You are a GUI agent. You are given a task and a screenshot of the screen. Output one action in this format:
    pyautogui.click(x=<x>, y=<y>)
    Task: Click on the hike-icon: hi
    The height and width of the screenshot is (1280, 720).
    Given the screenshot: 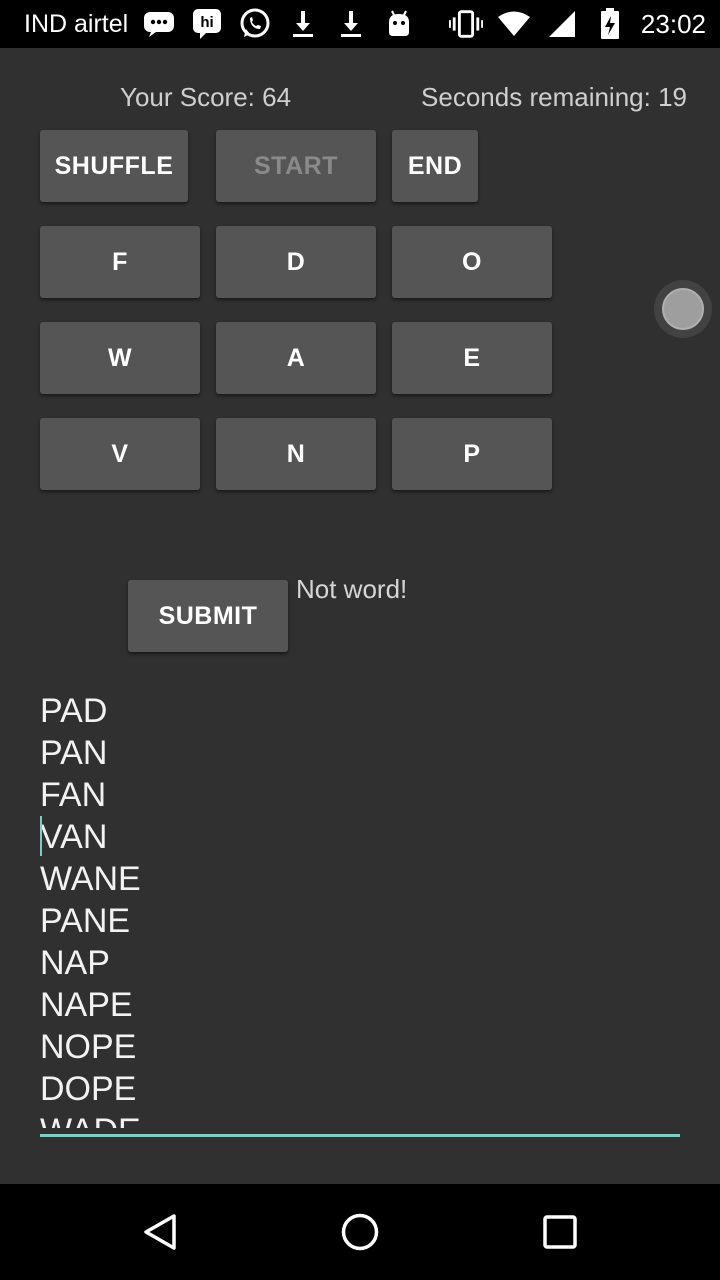 What is the action you would take?
    pyautogui.click(x=207, y=24)
    